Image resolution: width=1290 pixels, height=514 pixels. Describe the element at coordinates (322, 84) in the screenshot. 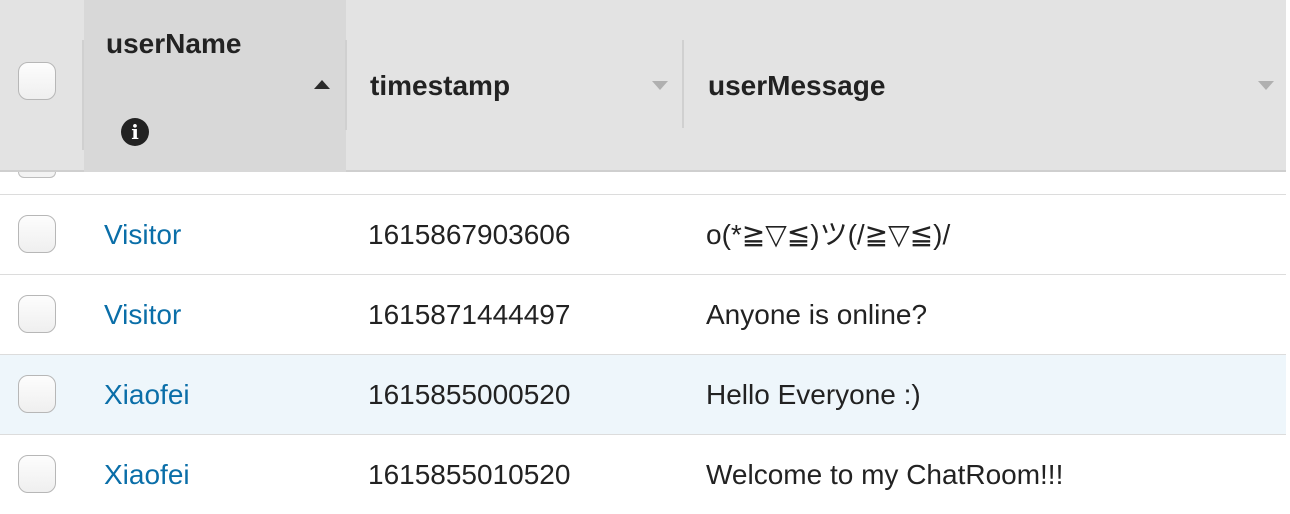

I see `sort-ascending-icon` at that location.